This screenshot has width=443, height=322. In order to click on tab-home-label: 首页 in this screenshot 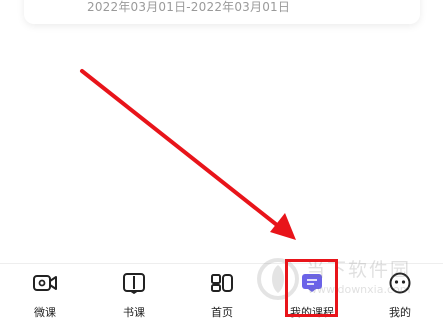, I will do `click(222, 312)`.